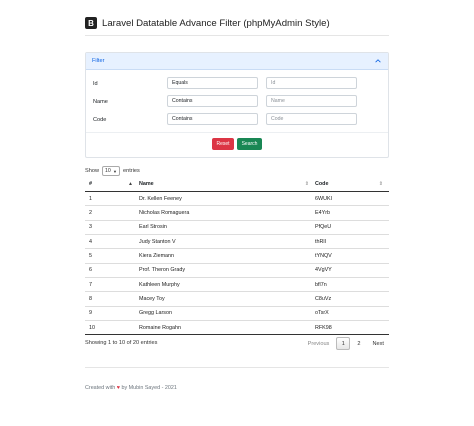  What do you see at coordinates (112, 271) in the screenshot?
I see `cell-id: 6` at bounding box center [112, 271].